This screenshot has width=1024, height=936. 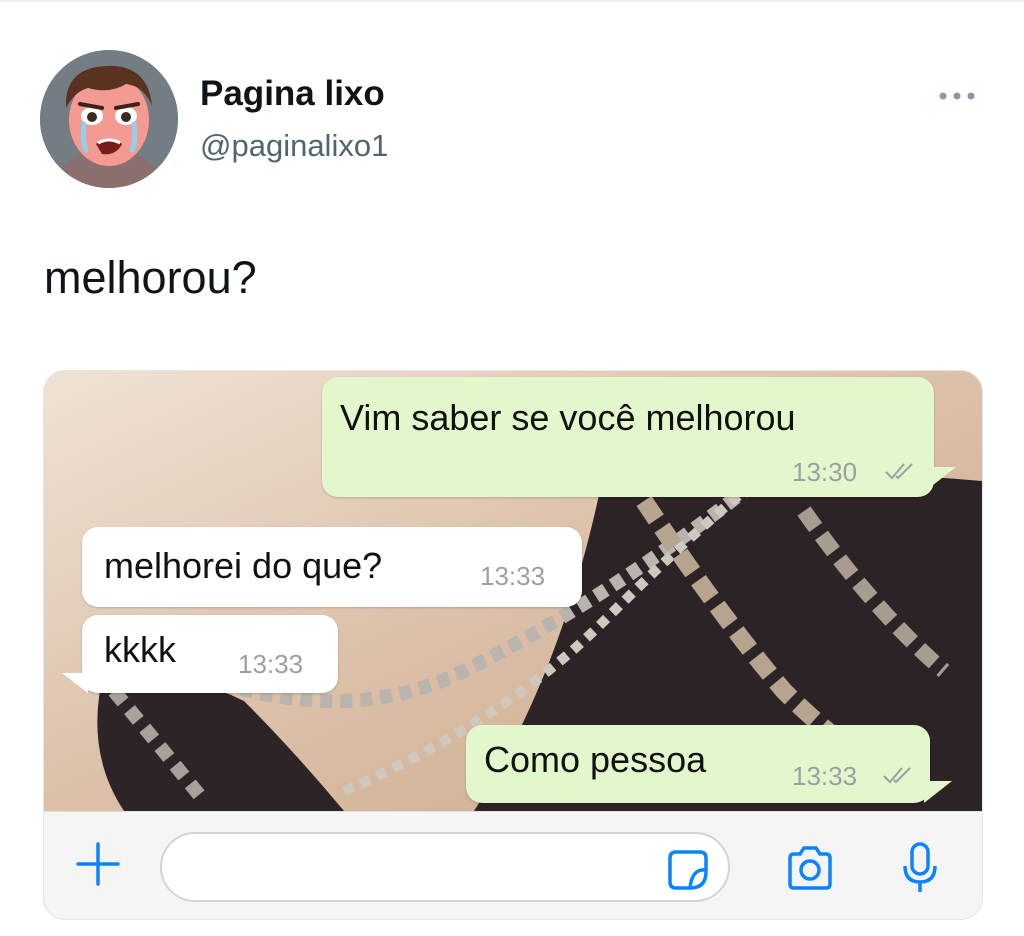 I want to click on message-input, so click(x=445, y=867).